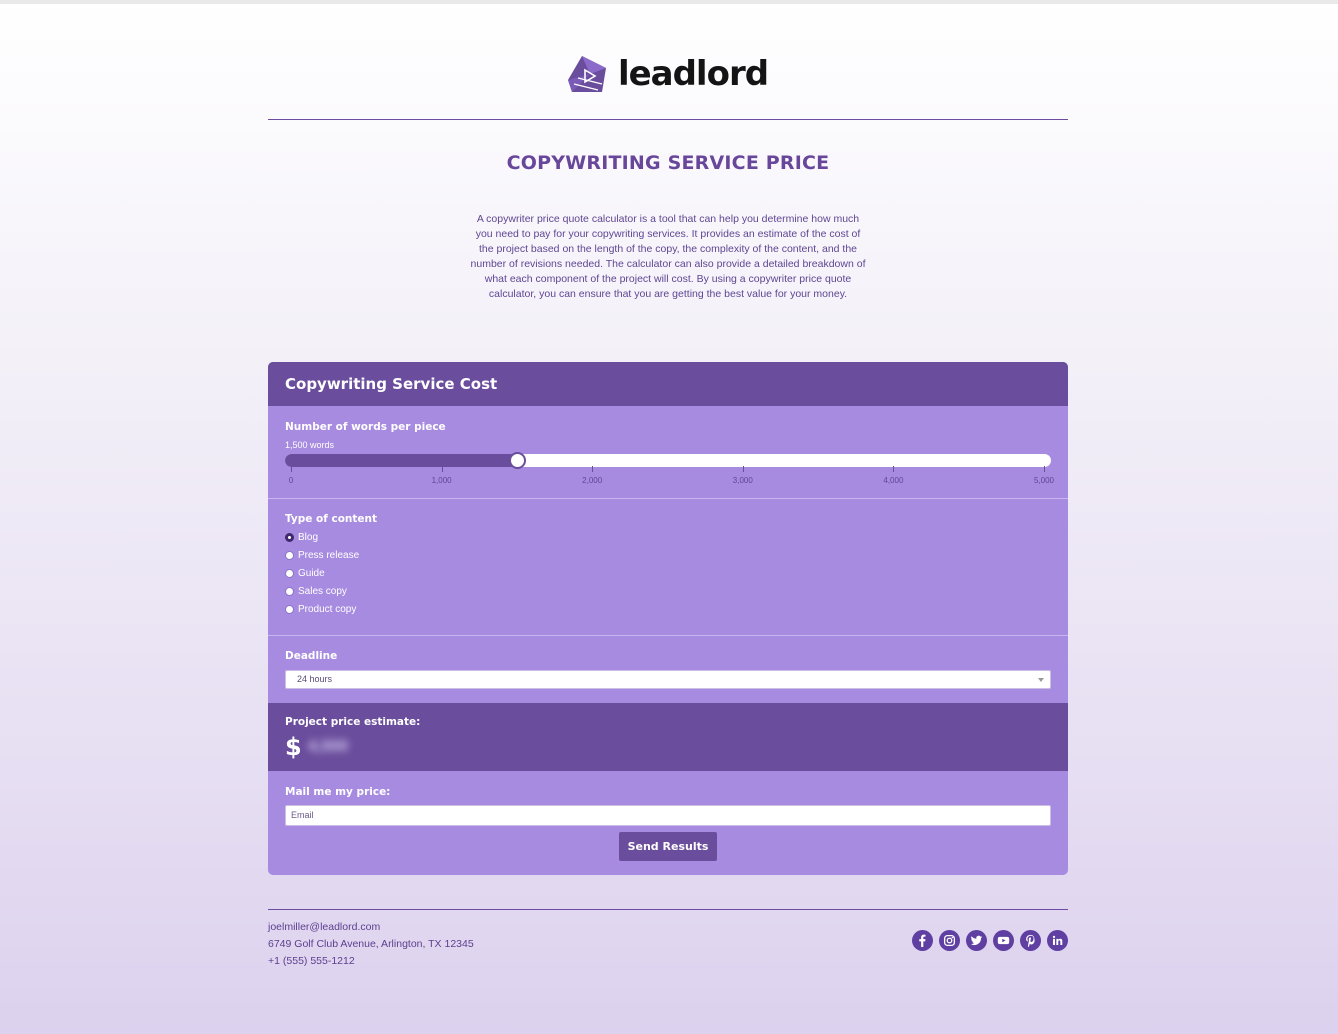 This screenshot has height=1034, width=1338. I want to click on footer-email: joelmiller@leadlord.com, so click(324, 927).